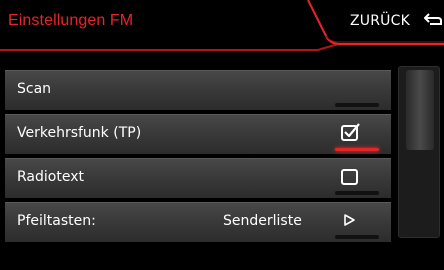 The width and height of the screenshot is (444, 270). What do you see at coordinates (262, 221) in the screenshot?
I see `menu-item-value: Senderliste` at bounding box center [262, 221].